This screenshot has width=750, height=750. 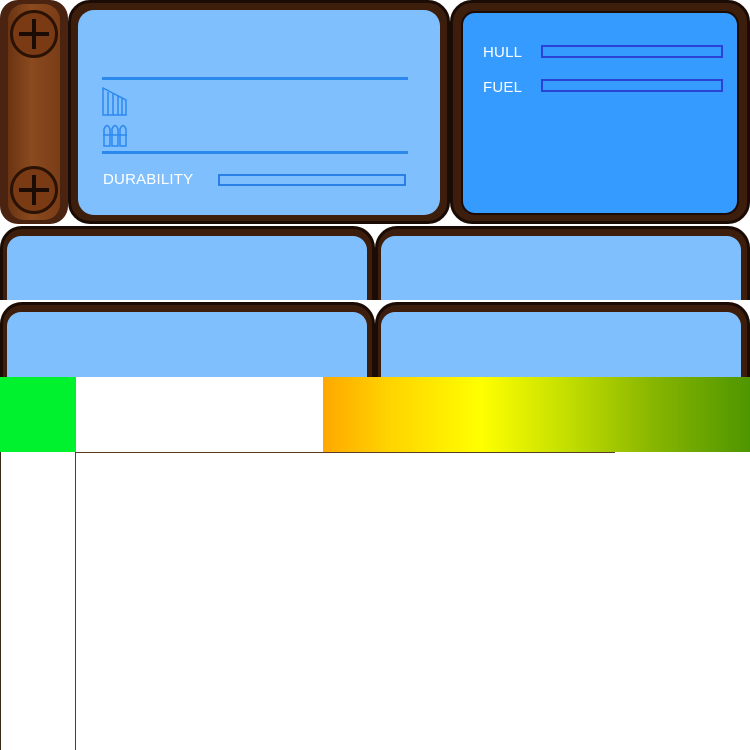 I want to click on durability-bar, so click(x=312, y=180).